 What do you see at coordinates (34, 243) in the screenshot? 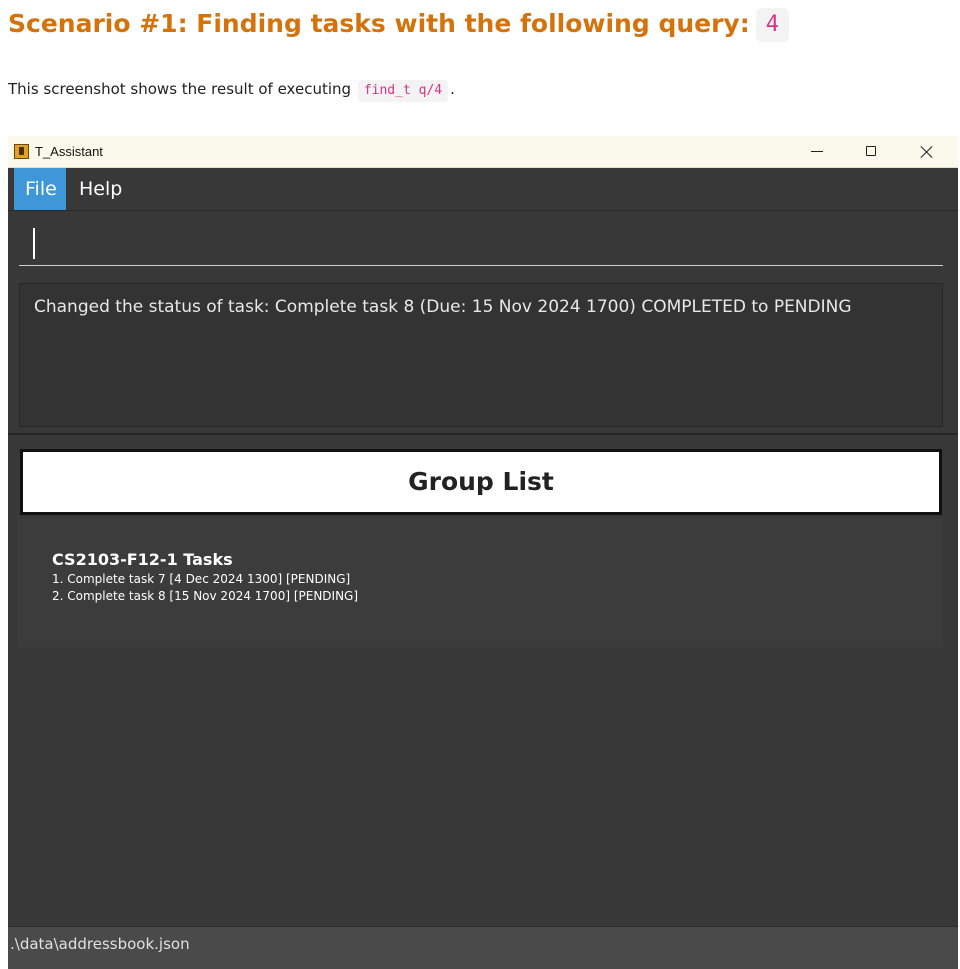
I see `text-caret` at bounding box center [34, 243].